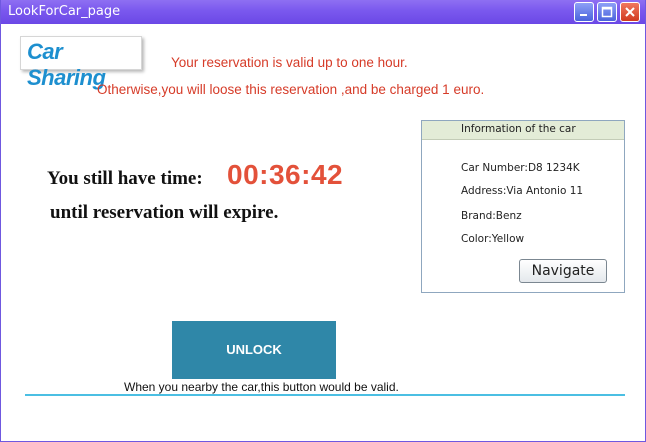 The image size is (646, 442). I want to click on expire-text: until reservation will expire., so click(164, 212).